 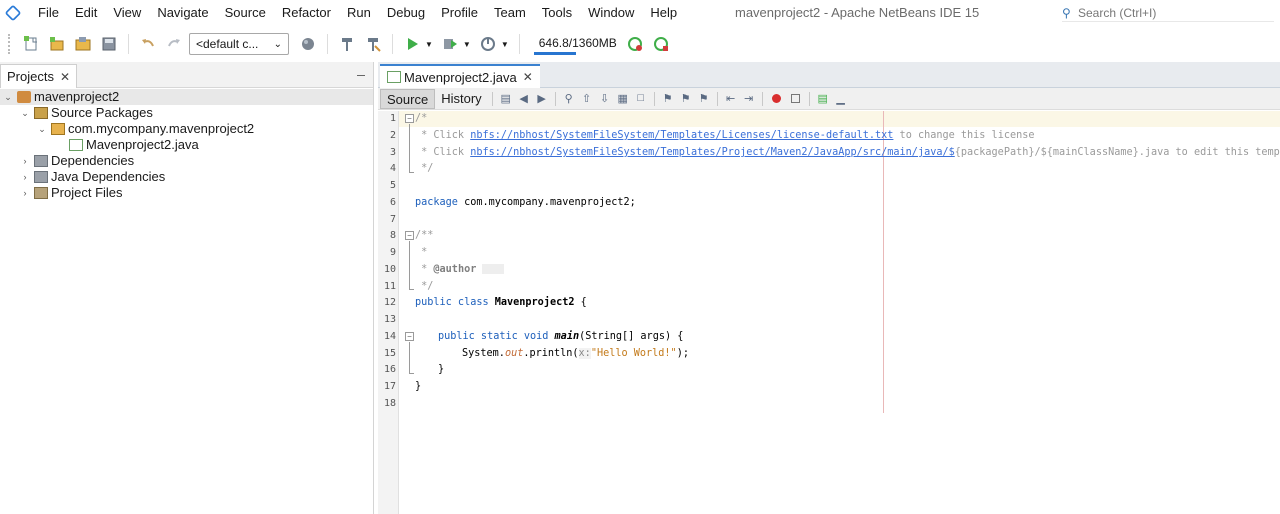 I want to click on back-icon: ◀, so click(x=524, y=99).